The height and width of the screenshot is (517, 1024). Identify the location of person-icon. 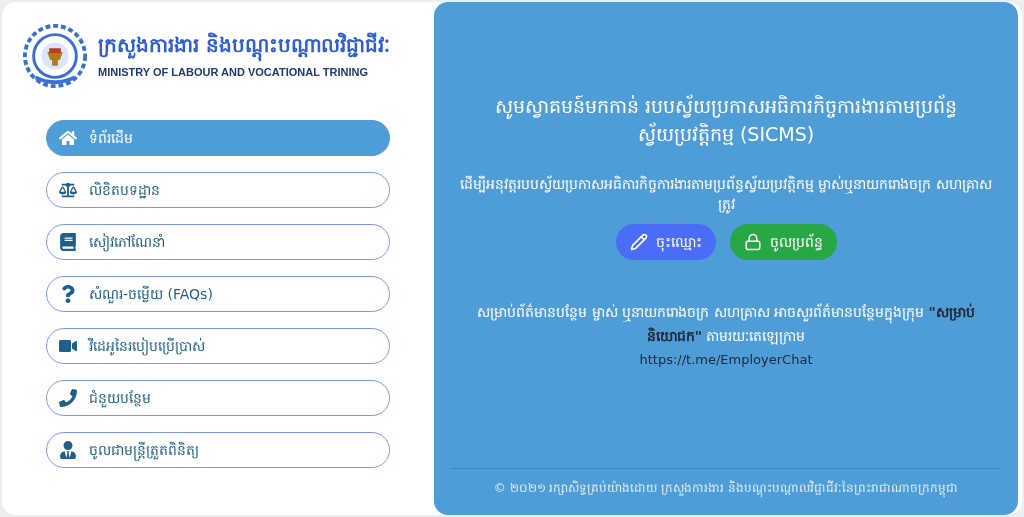
(68, 450).